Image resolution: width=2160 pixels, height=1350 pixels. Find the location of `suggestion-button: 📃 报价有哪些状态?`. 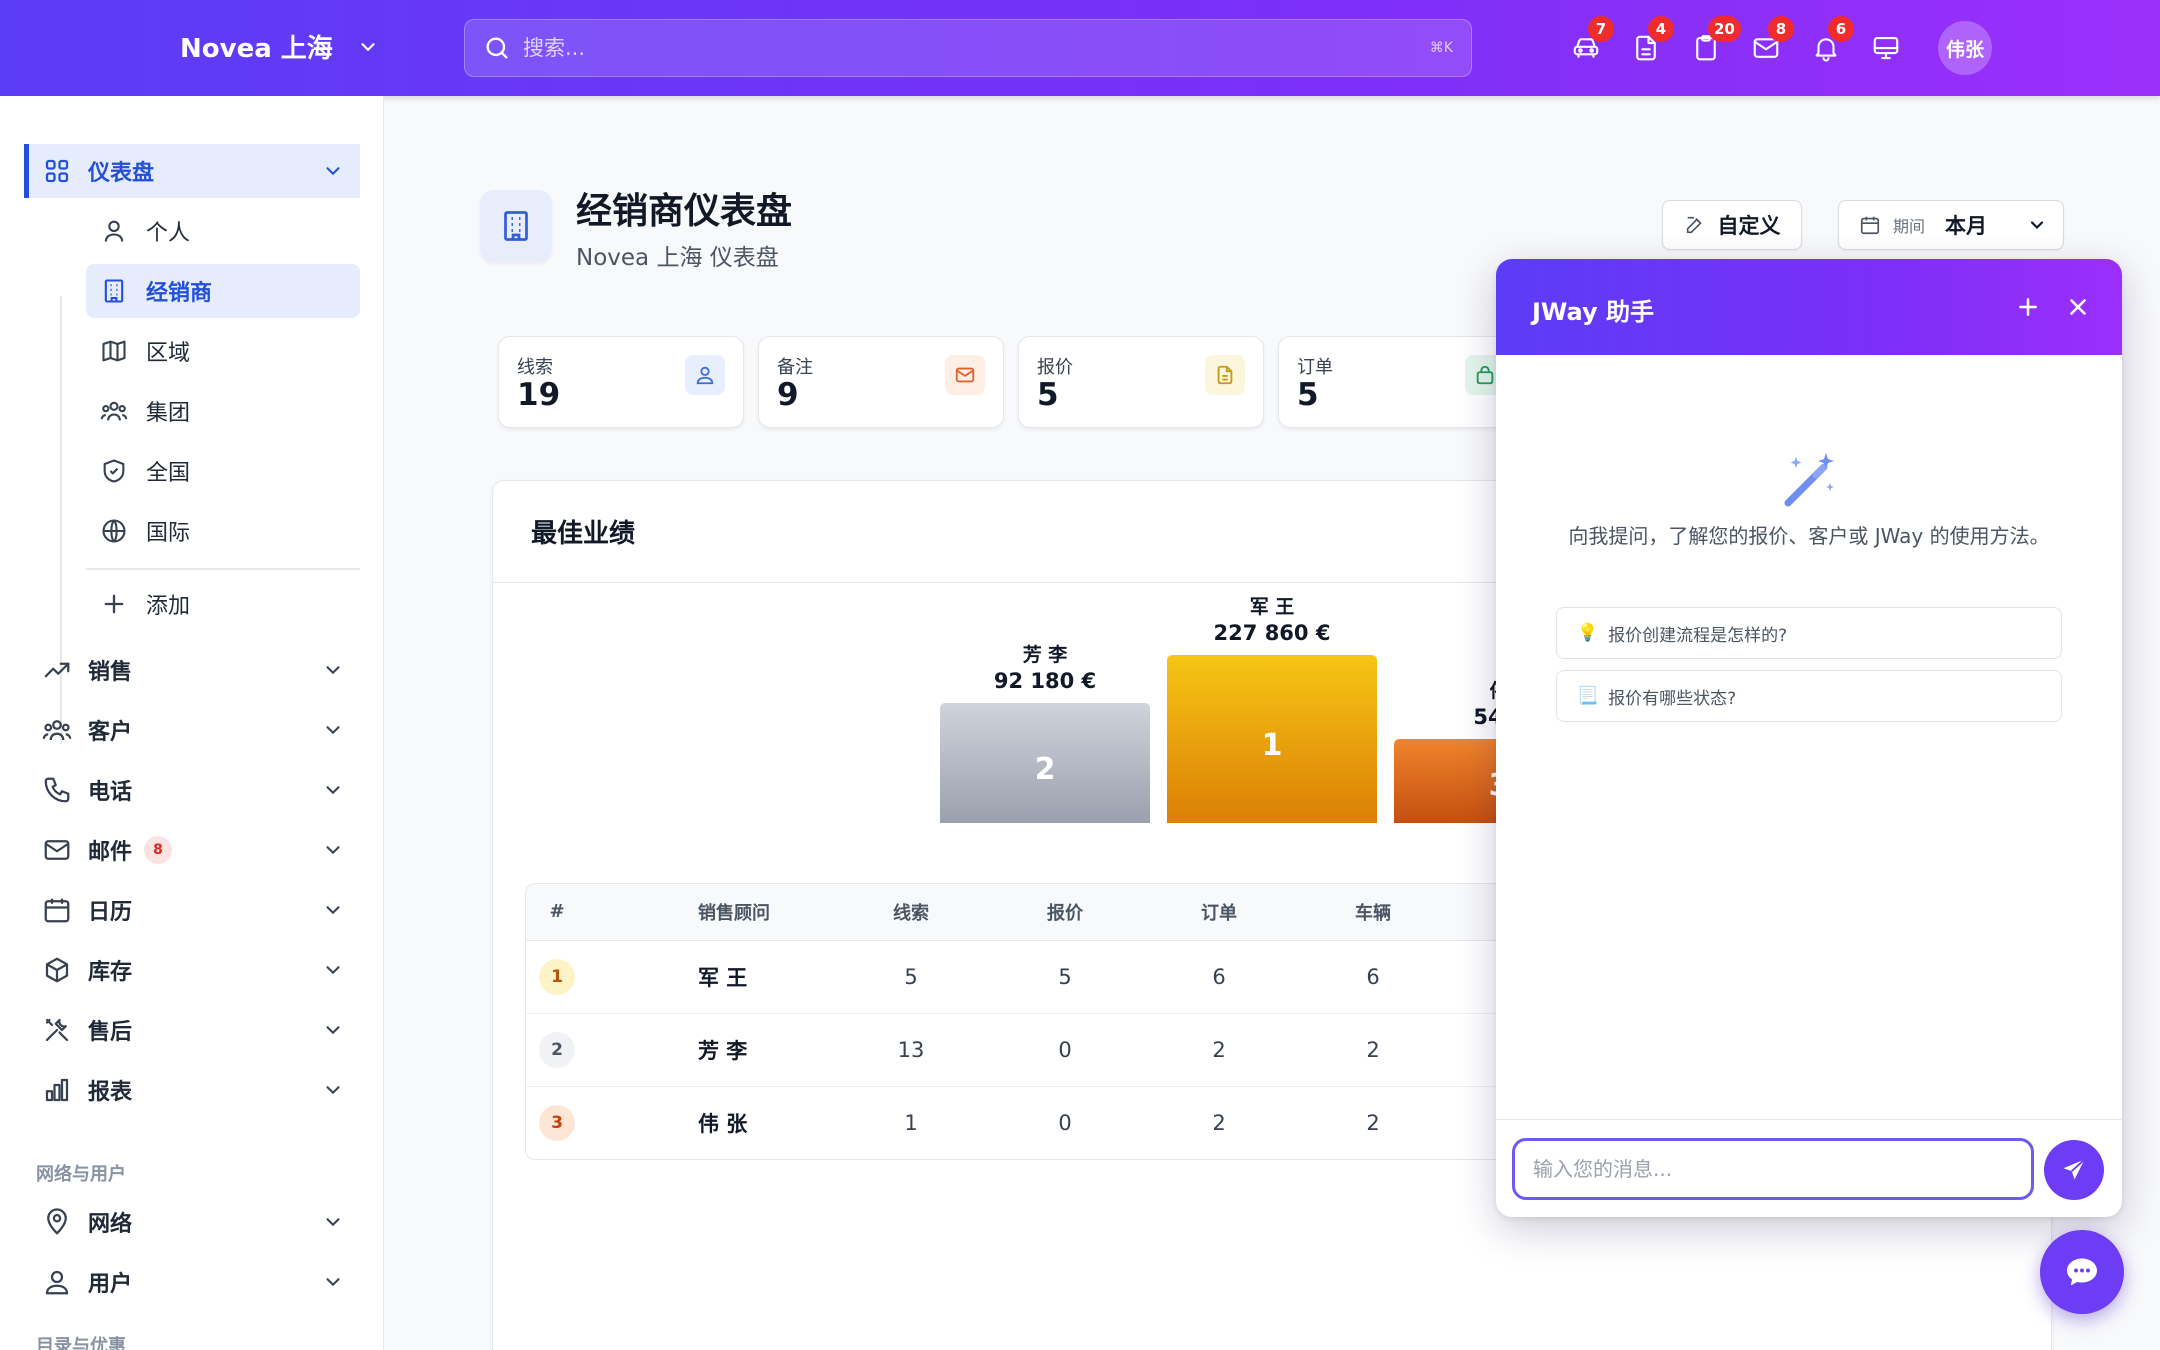

suggestion-button: 📃 报价有哪些状态? is located at coordinates (1809, 696).